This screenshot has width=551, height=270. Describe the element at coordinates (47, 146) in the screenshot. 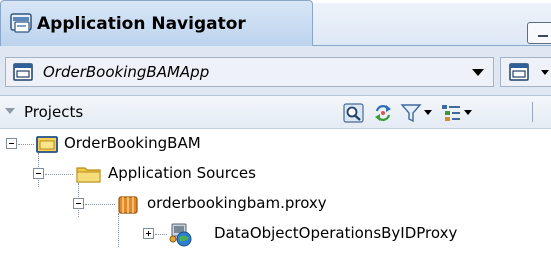

I see `project-folder-icon` at that location.